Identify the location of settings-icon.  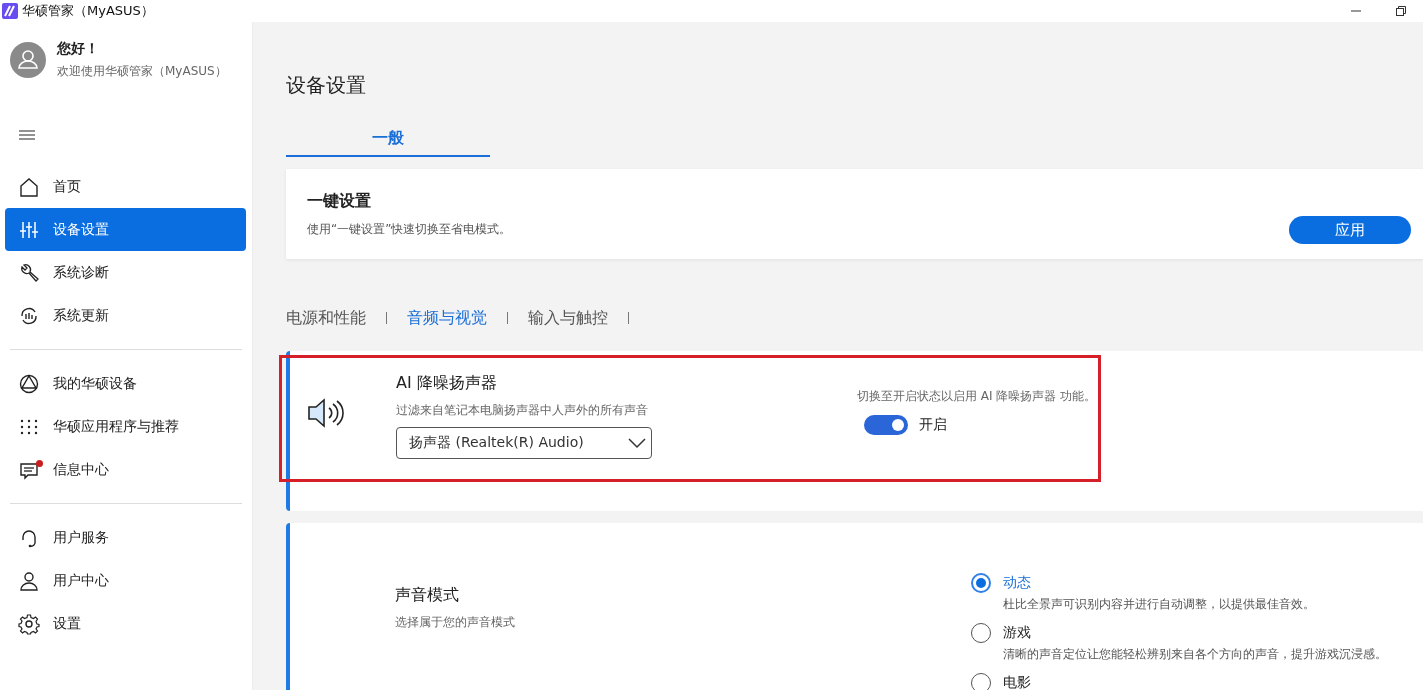
(29, 623).